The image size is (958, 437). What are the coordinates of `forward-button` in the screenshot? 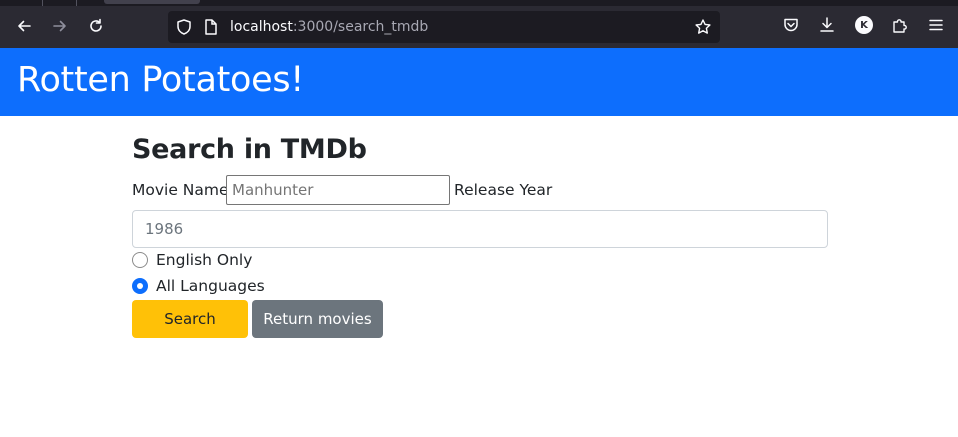 It's located at (60, 26).